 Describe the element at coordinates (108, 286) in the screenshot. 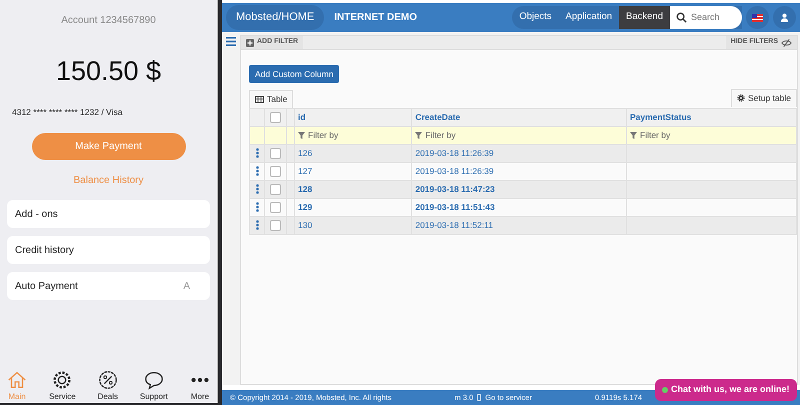

I see `menu-item: Auto Payment A` at that location.